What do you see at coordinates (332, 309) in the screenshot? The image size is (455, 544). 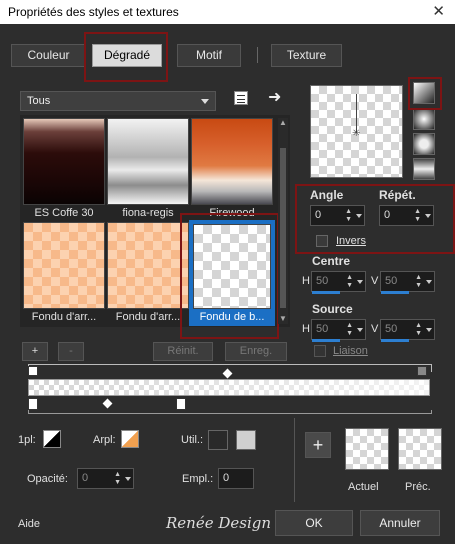 I see `source-label: Source` at bounding box center [332, 309].